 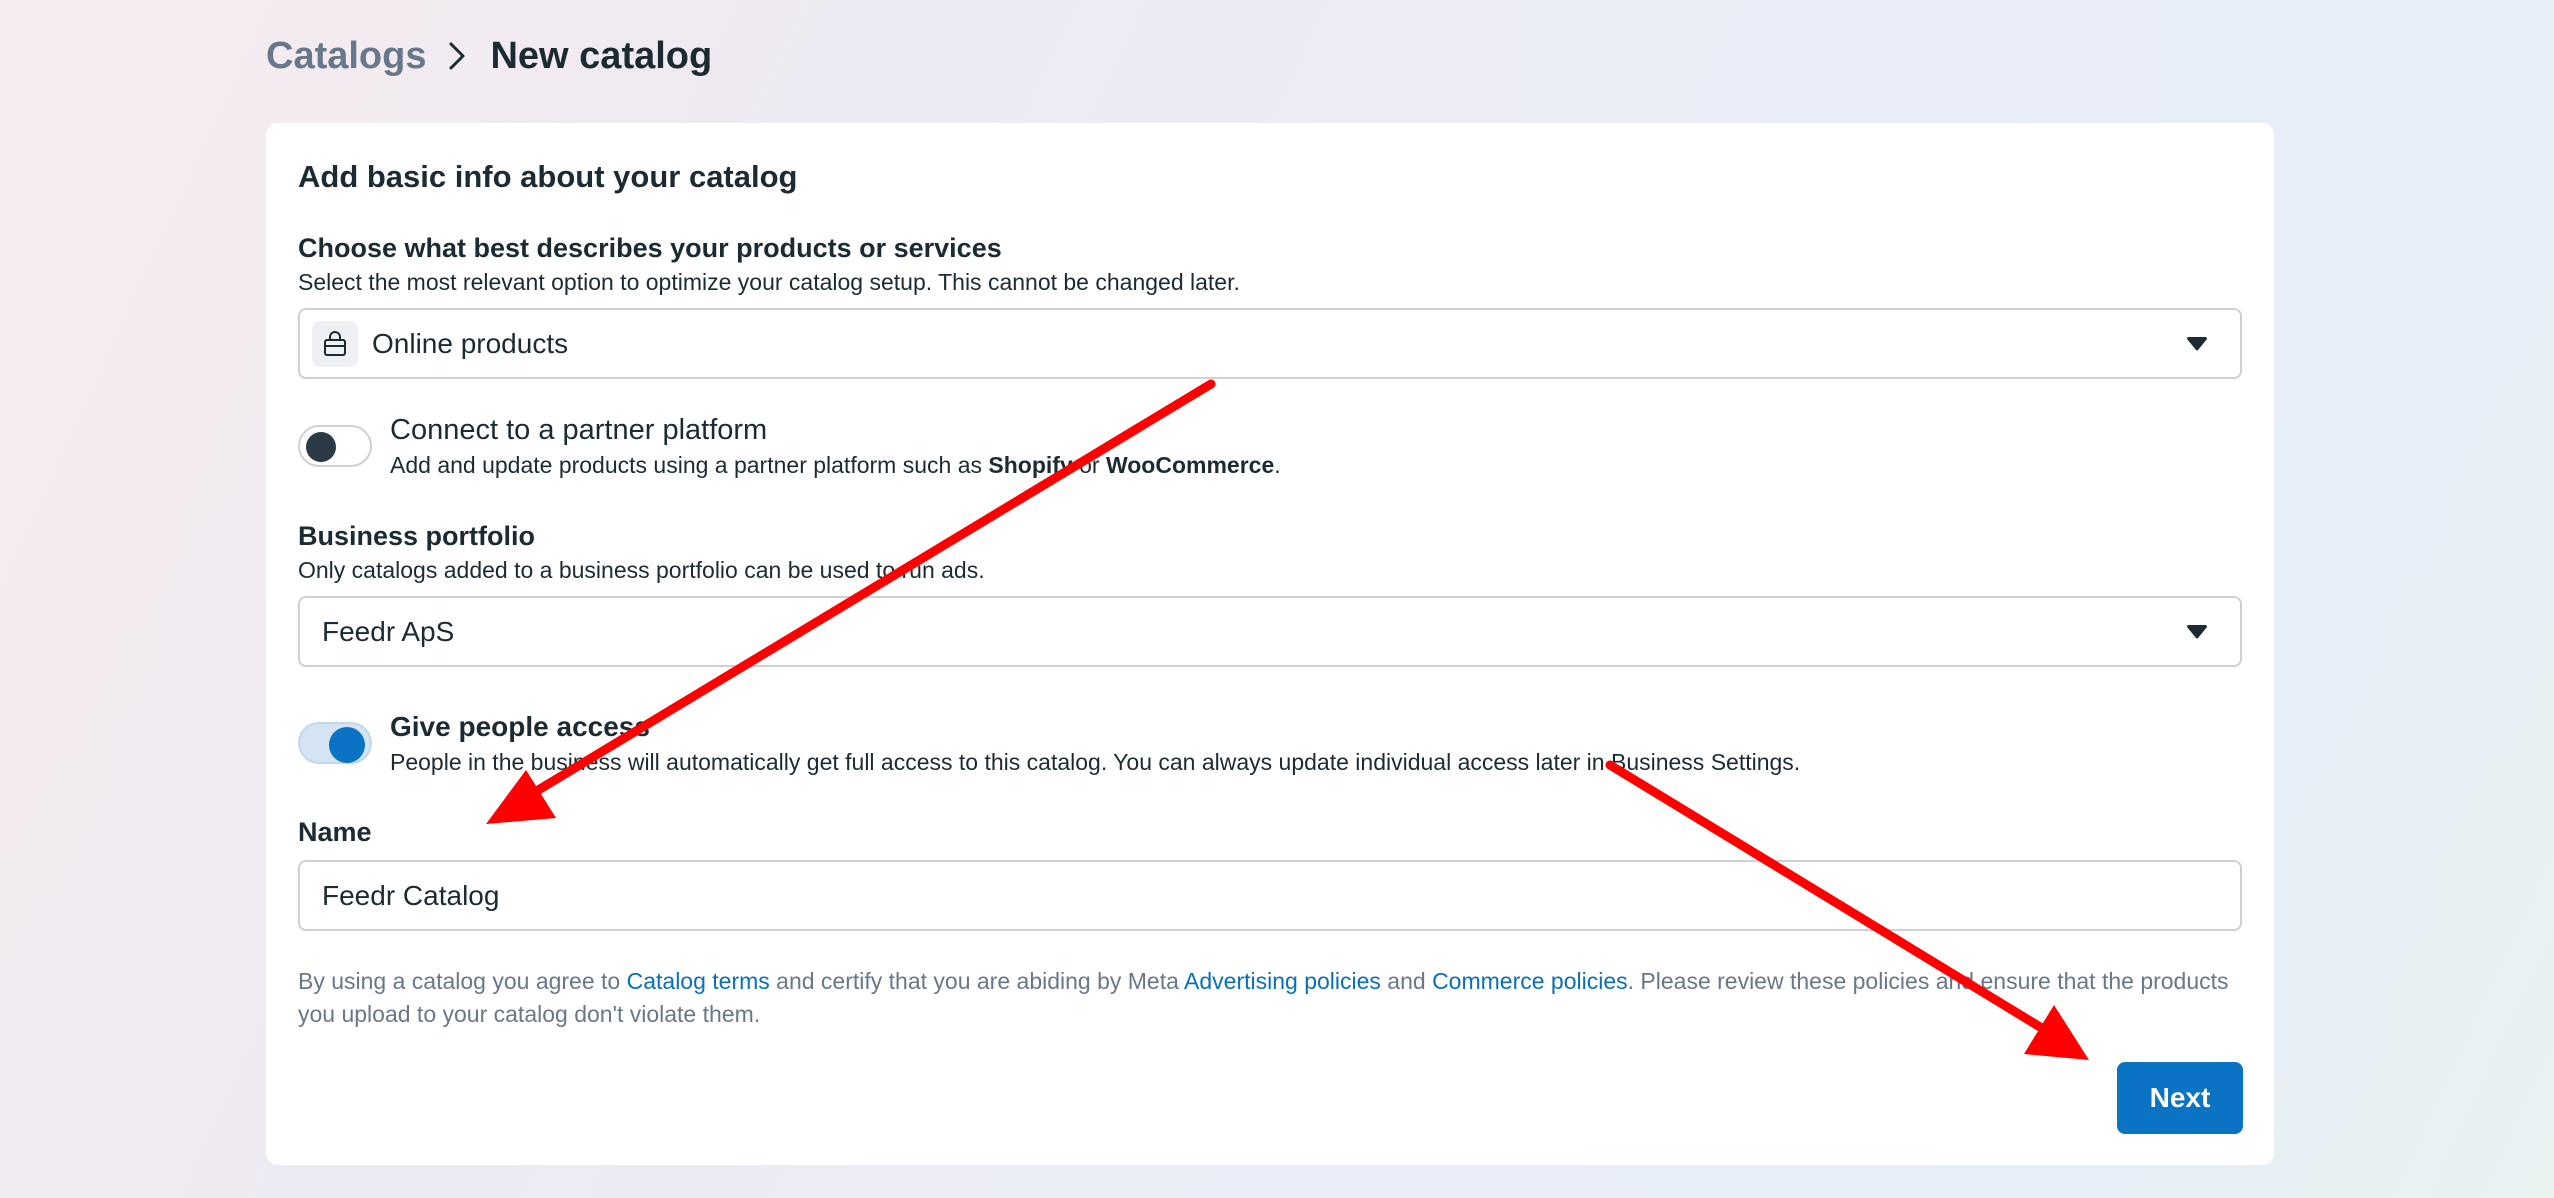 I want to click on advertising-policies-link: Advertising policies, so click(x=1282, y=981).